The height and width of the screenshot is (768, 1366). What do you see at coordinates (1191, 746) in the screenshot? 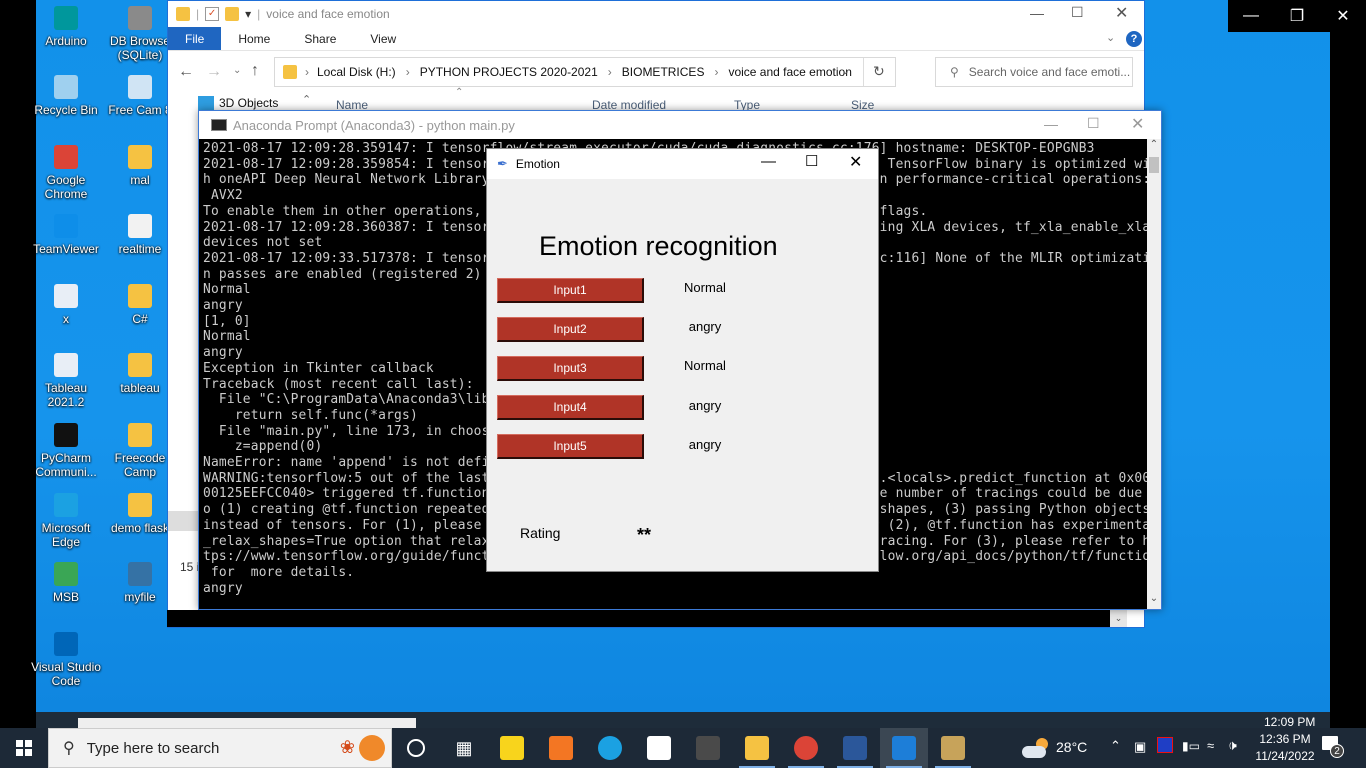
I see `battery-icon: ▮▭` at bounding box center [1191, 746].